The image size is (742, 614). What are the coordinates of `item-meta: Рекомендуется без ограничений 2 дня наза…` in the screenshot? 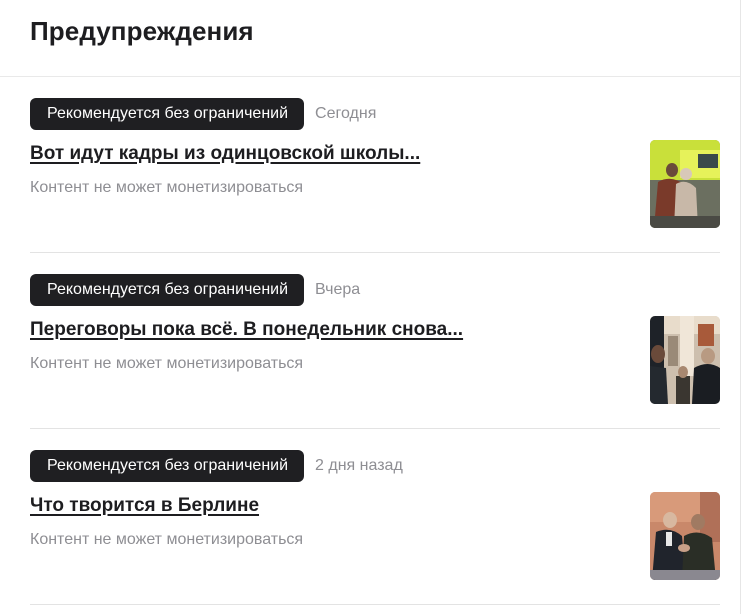 It's located at (216, 466).